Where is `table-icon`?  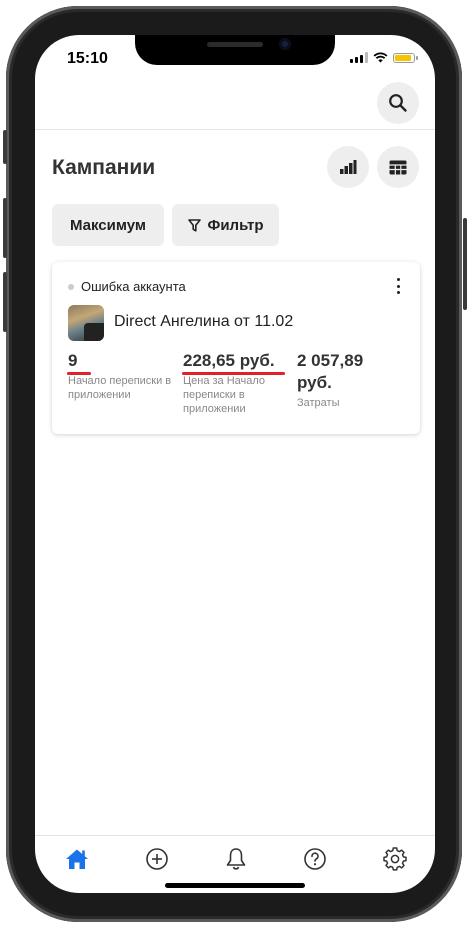
table-icon is located at coordinates (398, 167).